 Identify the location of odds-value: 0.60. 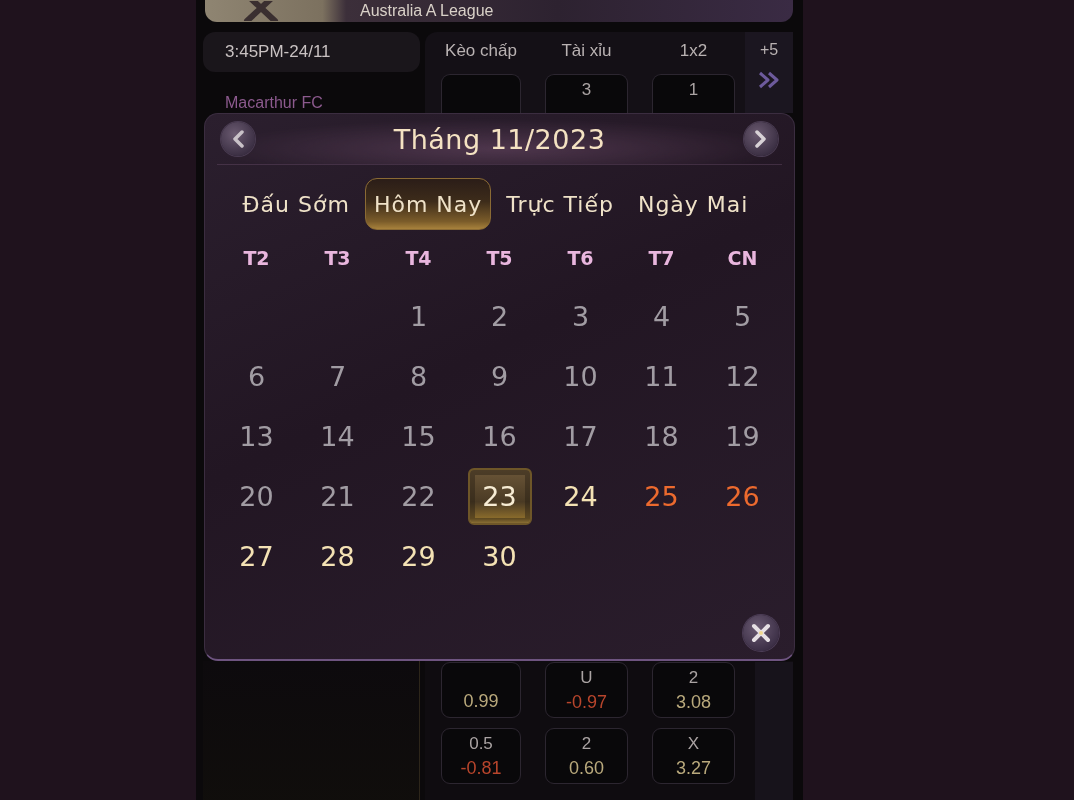
(586, 768).